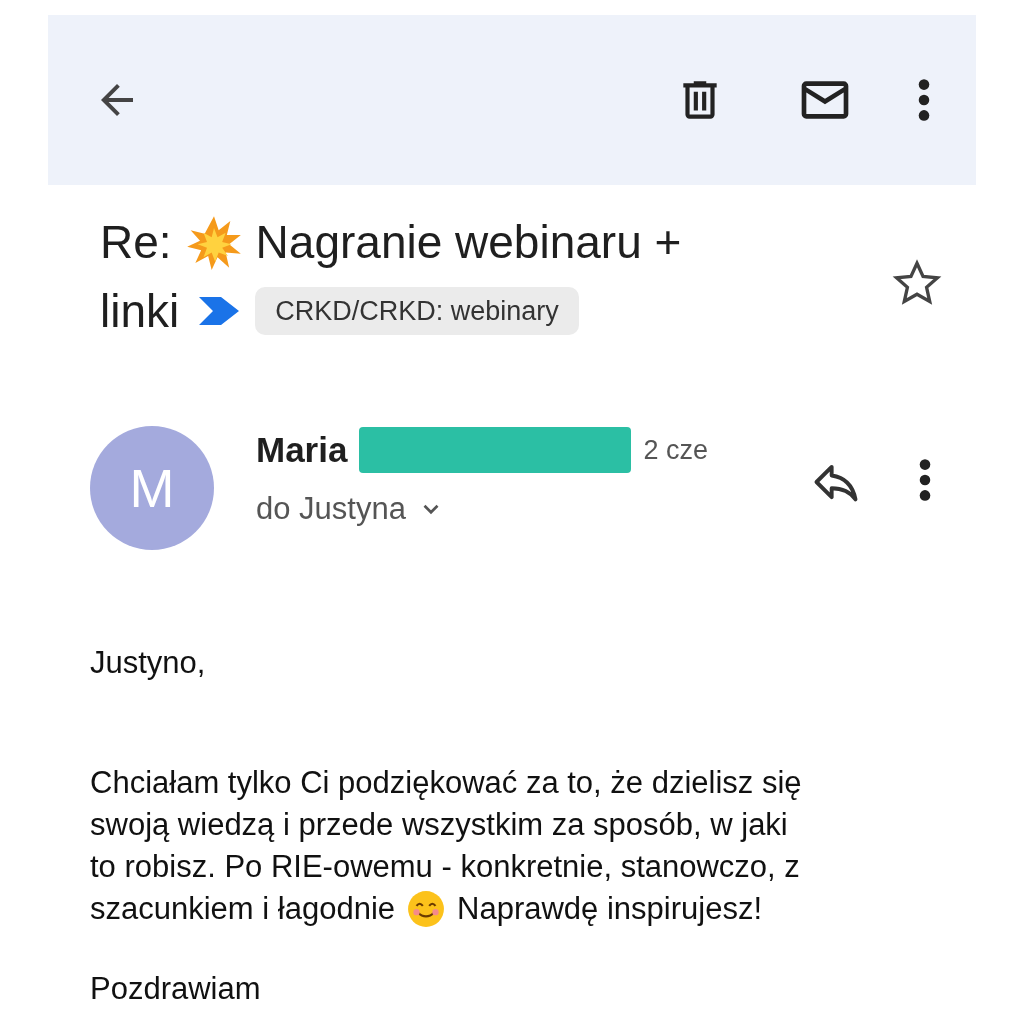 The width and height of the screenshot is (1024, 1024). I want to click on sender-name: Maria, so click(302, 449).